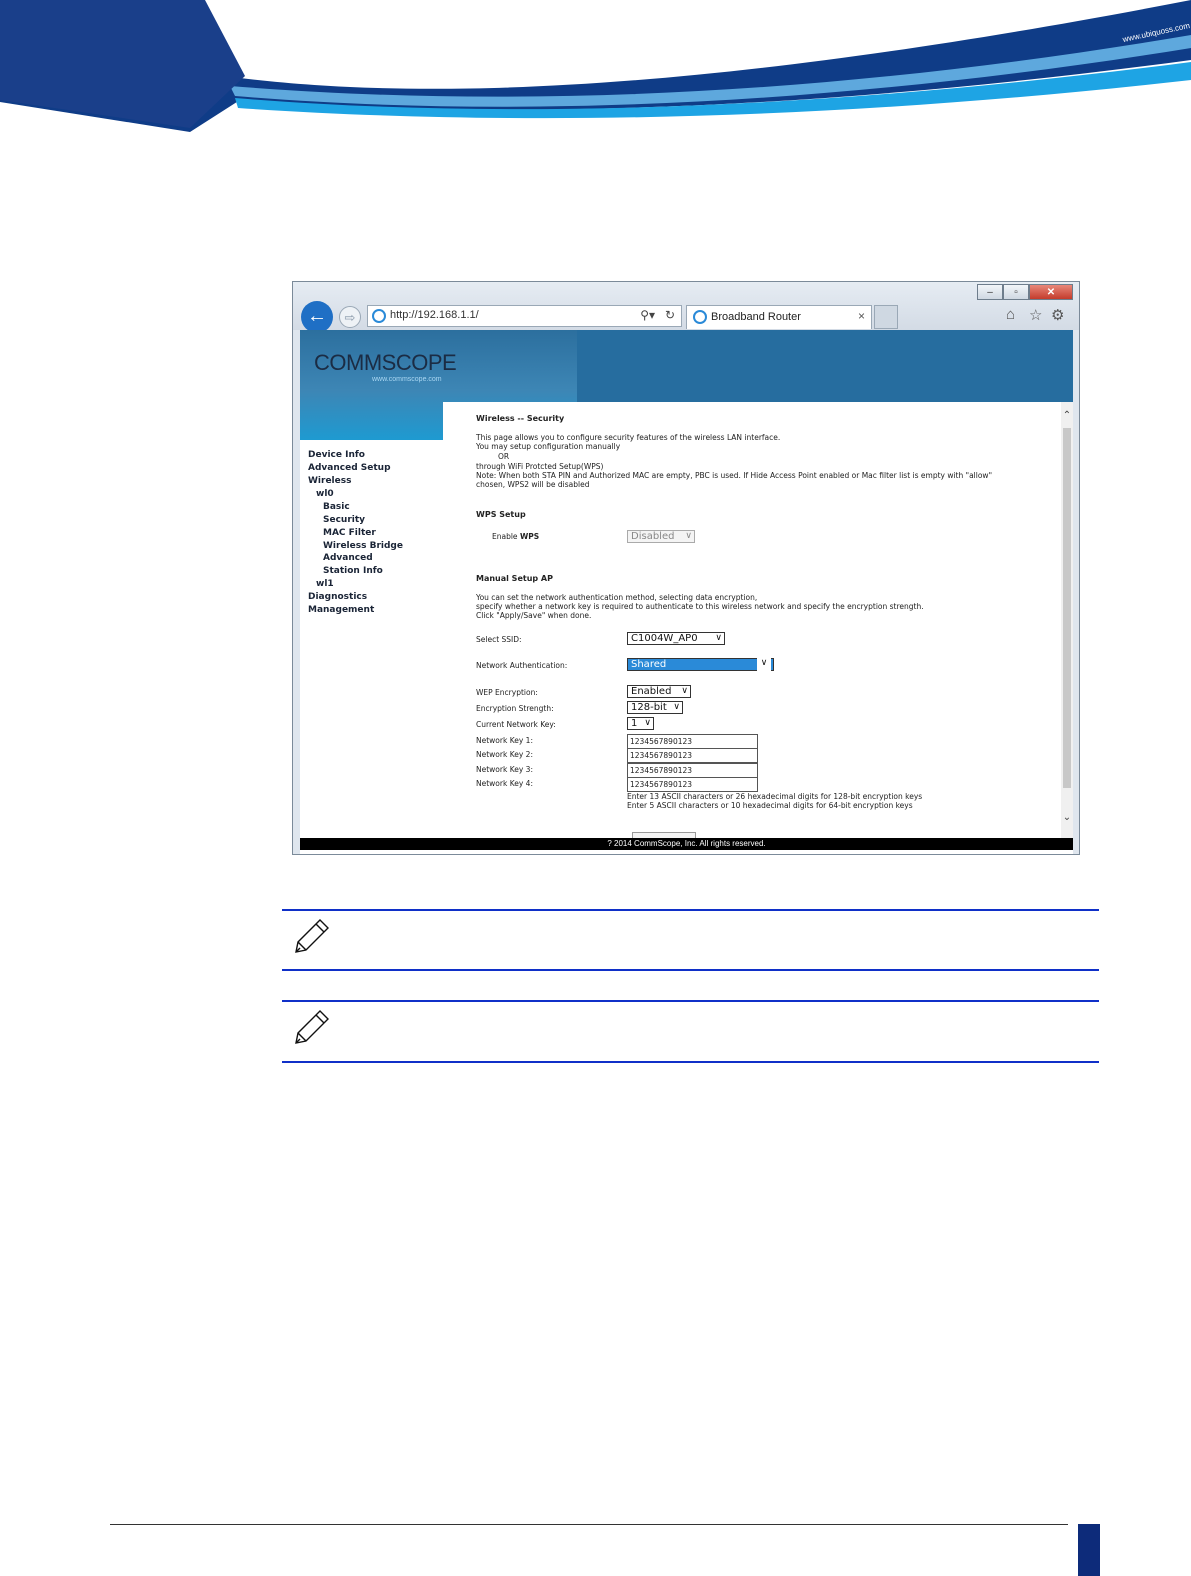 The height and width of the screenshot is (1576, 1191). I want to click on scroll-thumb, so click(1067, 608).